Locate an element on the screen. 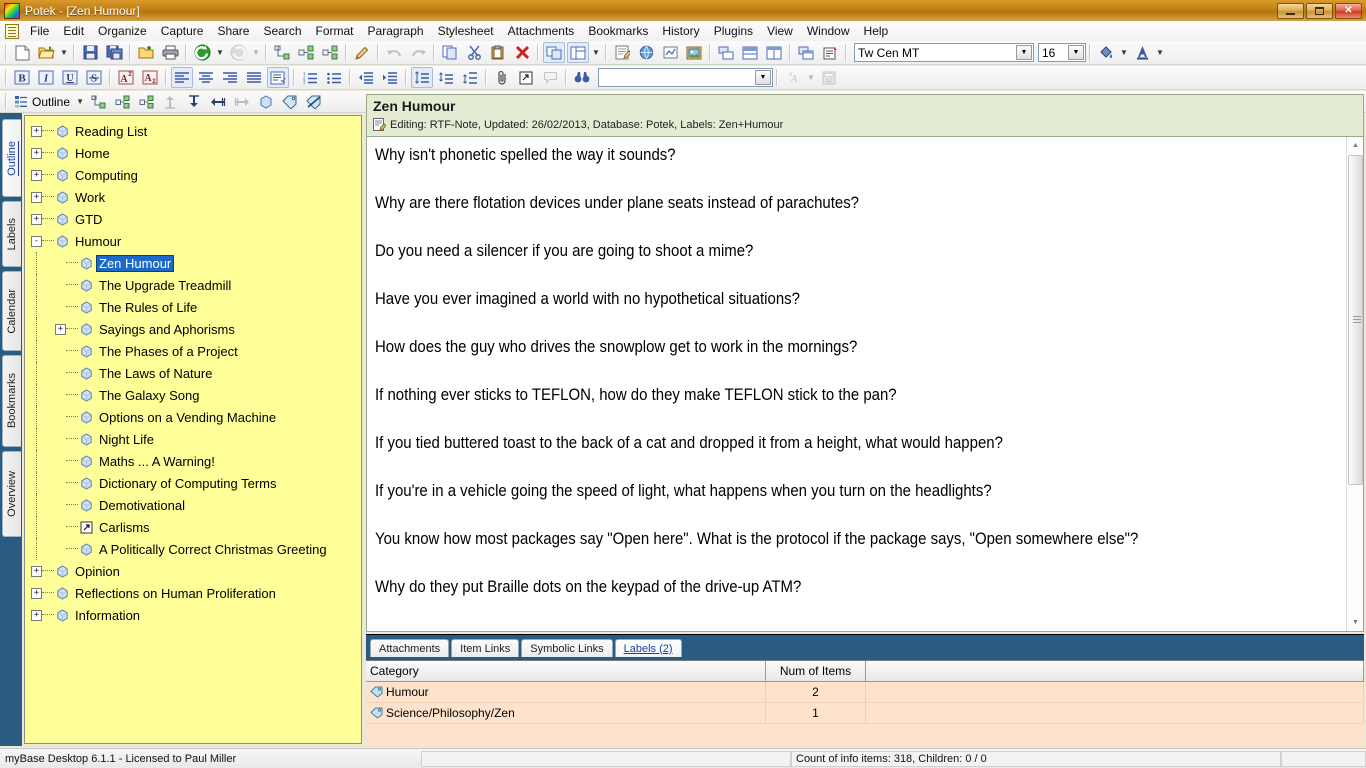 Image resolution: width=1366 pixels, height=768 pixels. fill-color-dropdown-icon: ▼ is located at coordinates (1124, 52).